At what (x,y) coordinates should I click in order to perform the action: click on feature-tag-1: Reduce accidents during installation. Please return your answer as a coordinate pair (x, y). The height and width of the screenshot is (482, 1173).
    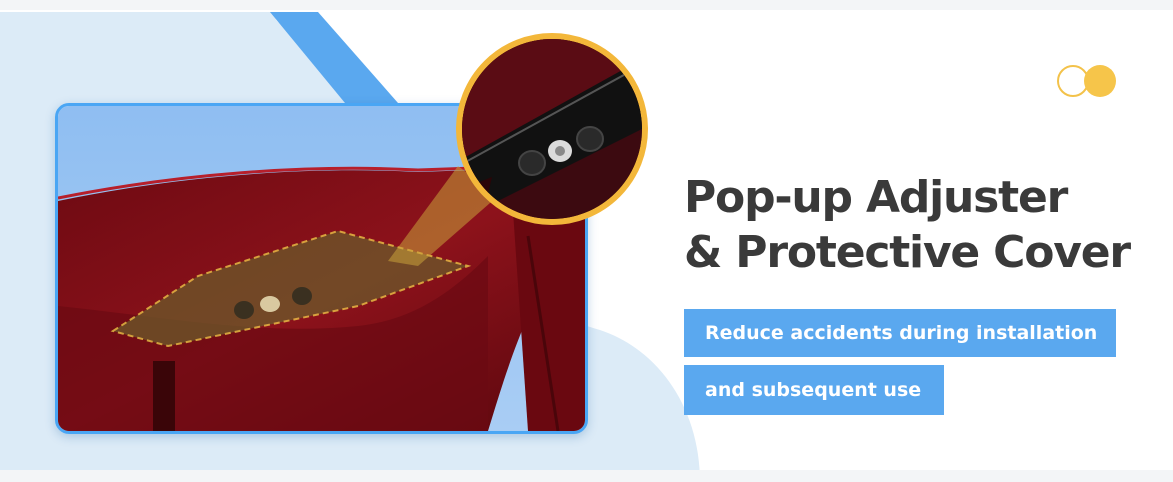
    Looking at the image, I should click on (900, 333).